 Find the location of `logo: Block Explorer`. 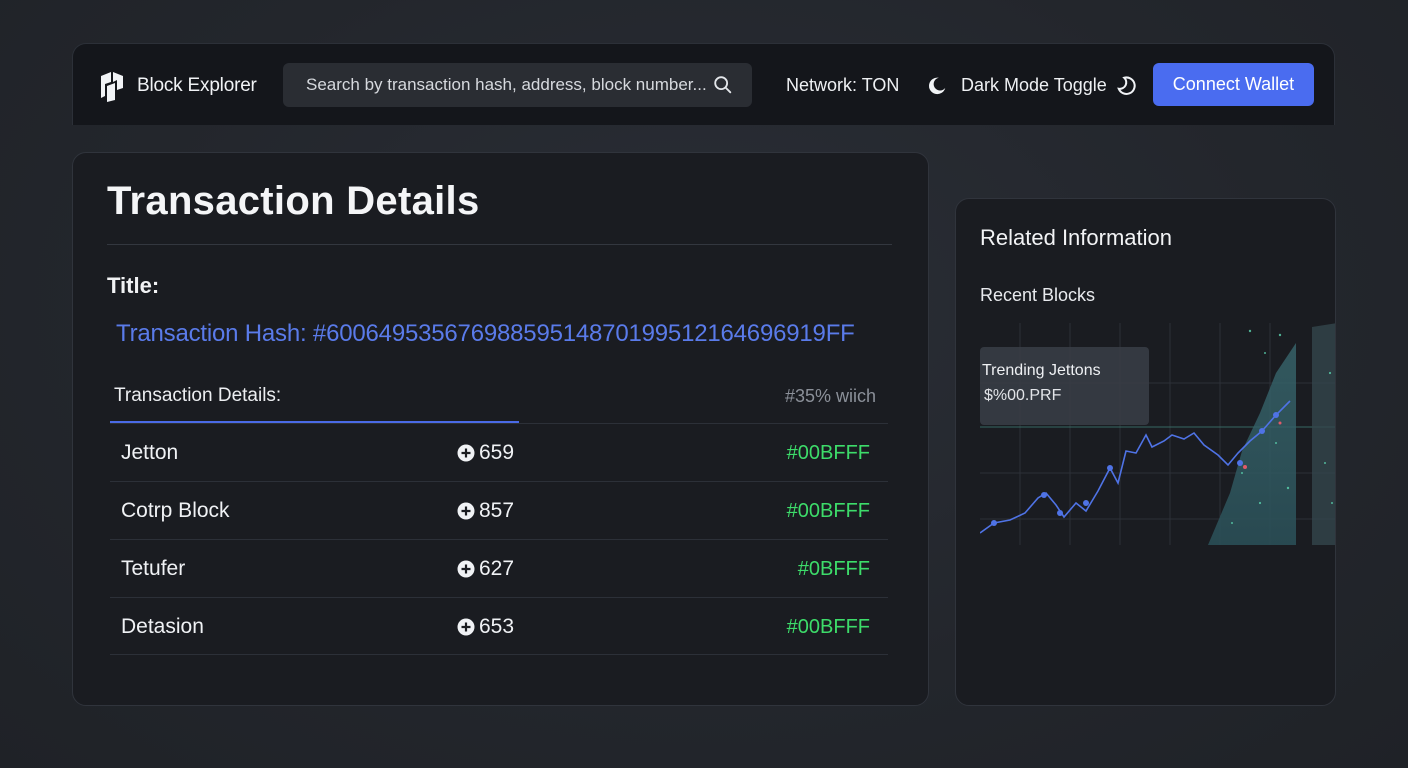

logo: Block Explorer is located at coordinates (177, 86).